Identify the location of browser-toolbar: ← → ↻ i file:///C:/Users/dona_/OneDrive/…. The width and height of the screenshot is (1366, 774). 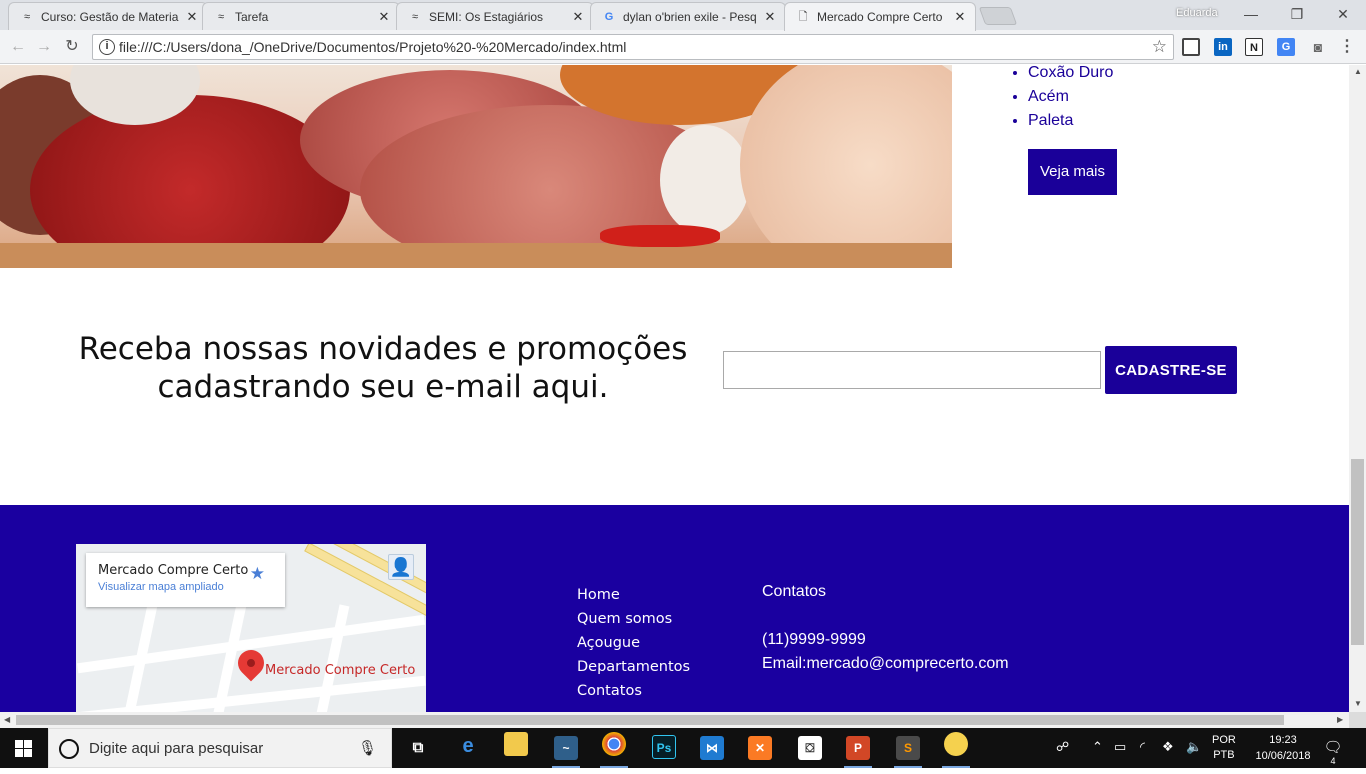
(683, 47).